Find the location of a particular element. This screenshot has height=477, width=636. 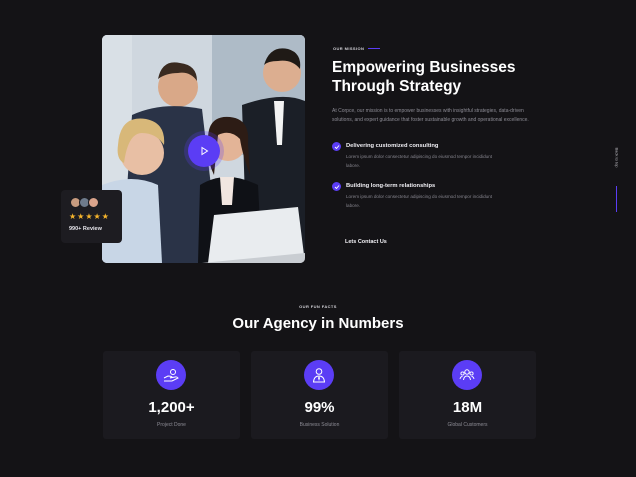

rating-stars: ★ ★ ★ ★ ★ is located at coordinates (89, 217).